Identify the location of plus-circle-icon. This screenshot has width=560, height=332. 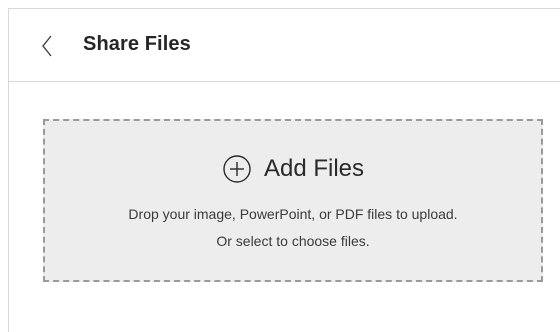
(237, 169).